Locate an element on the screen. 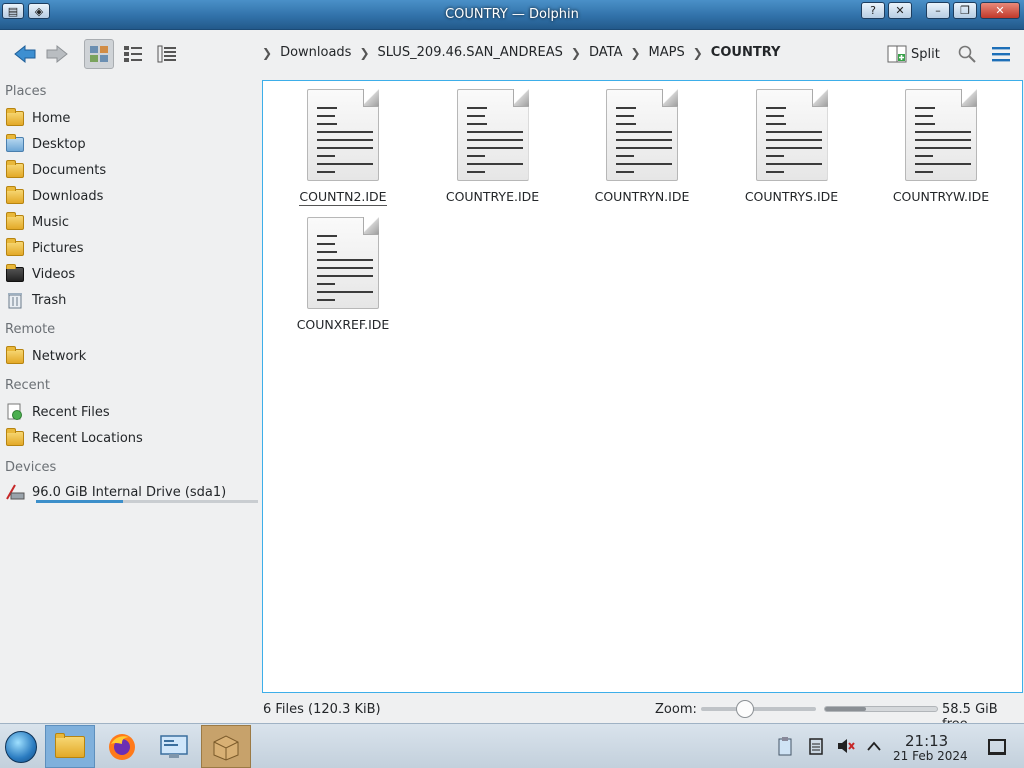 This screenshot has height=768, width=1024. zoom-label: Zoom: is located at coordinates (676, 709).